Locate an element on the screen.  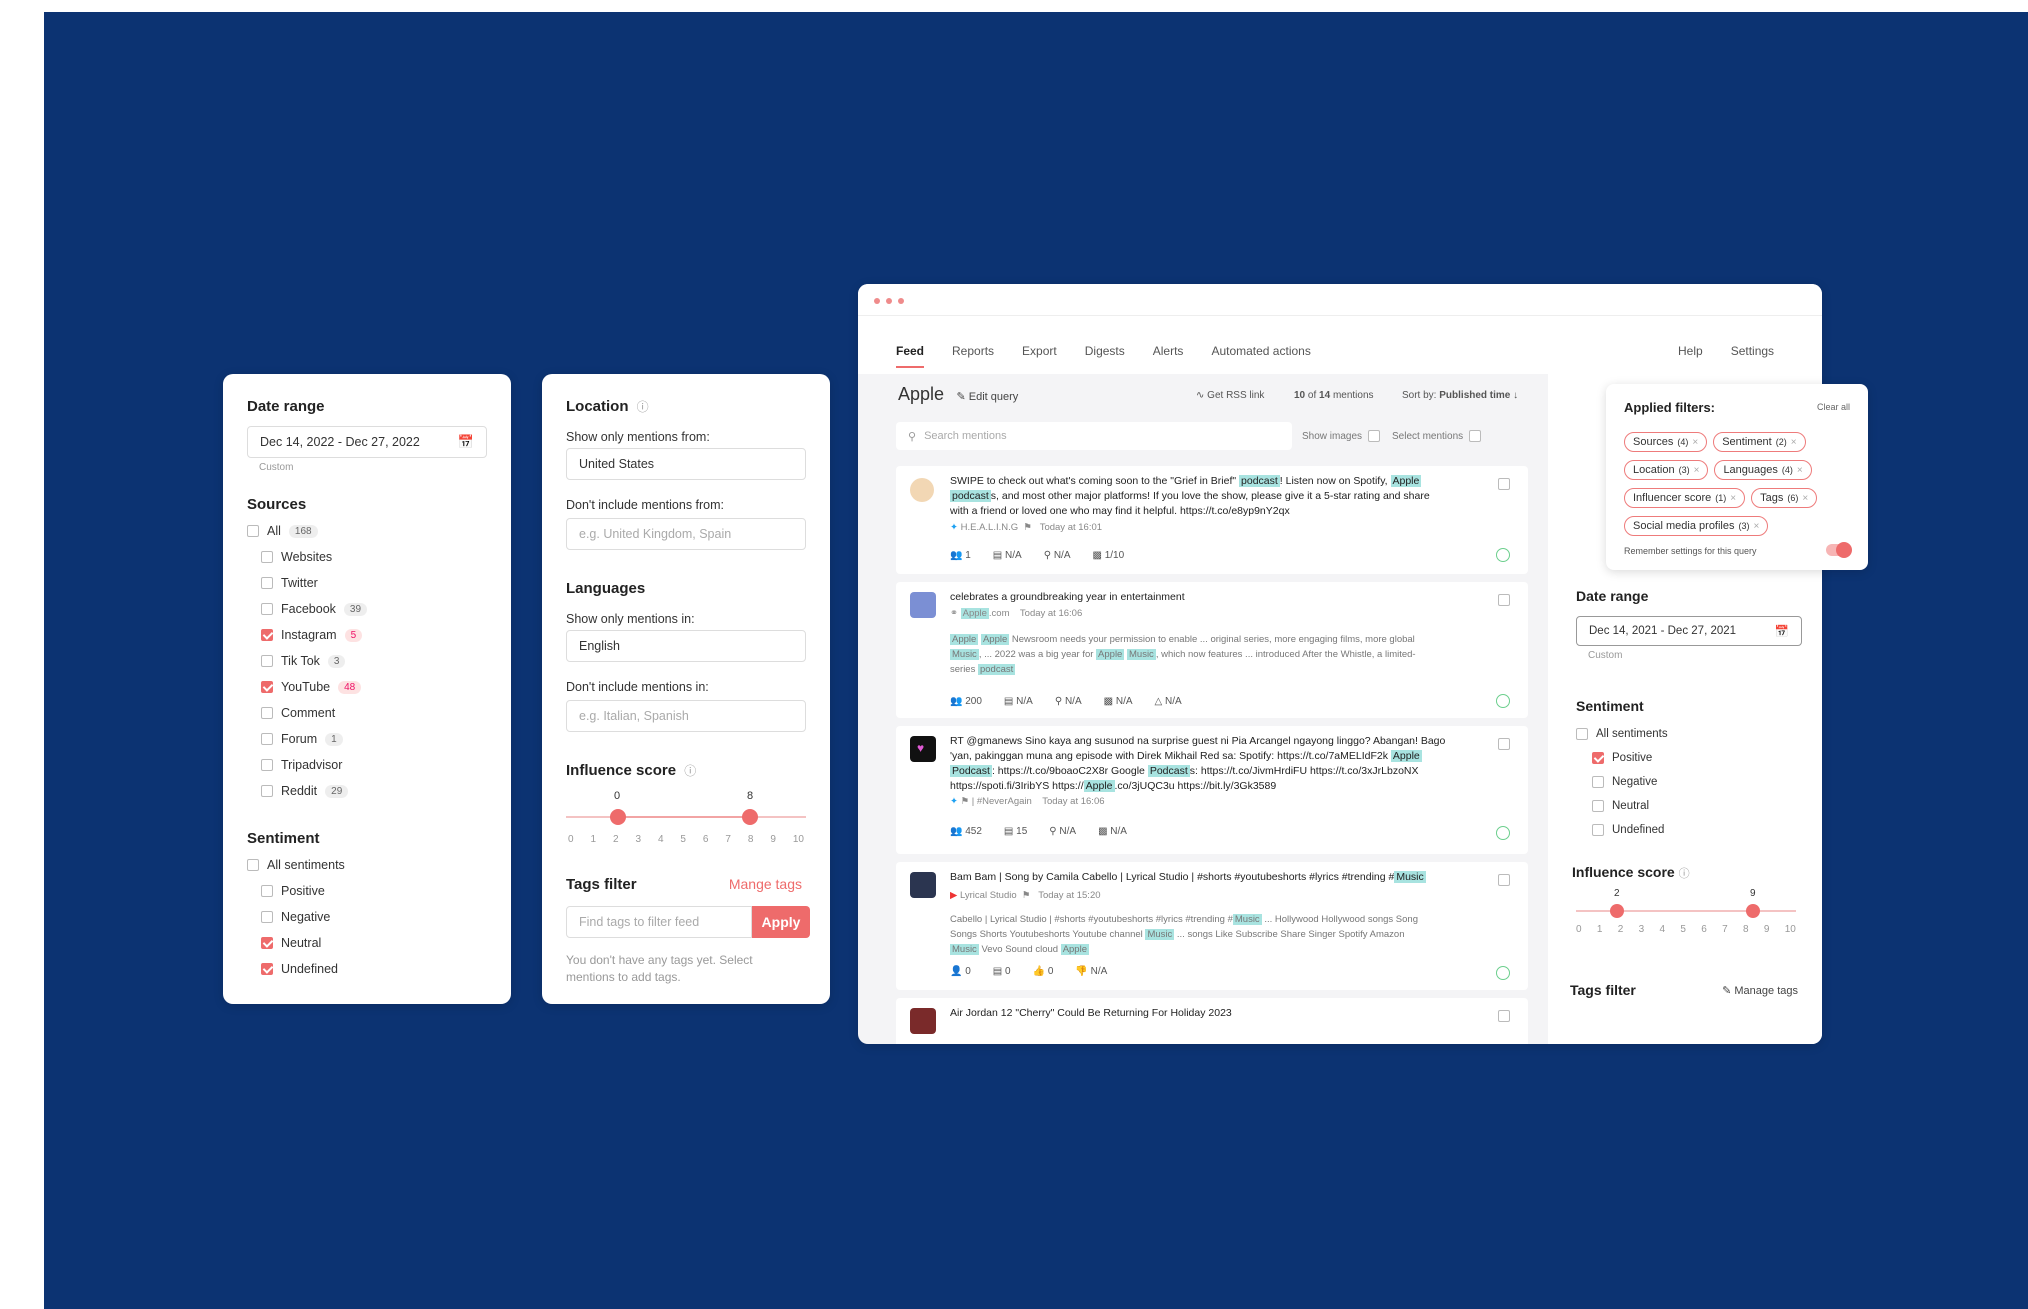
source-item: Websites is located at coordinates (296, 557).